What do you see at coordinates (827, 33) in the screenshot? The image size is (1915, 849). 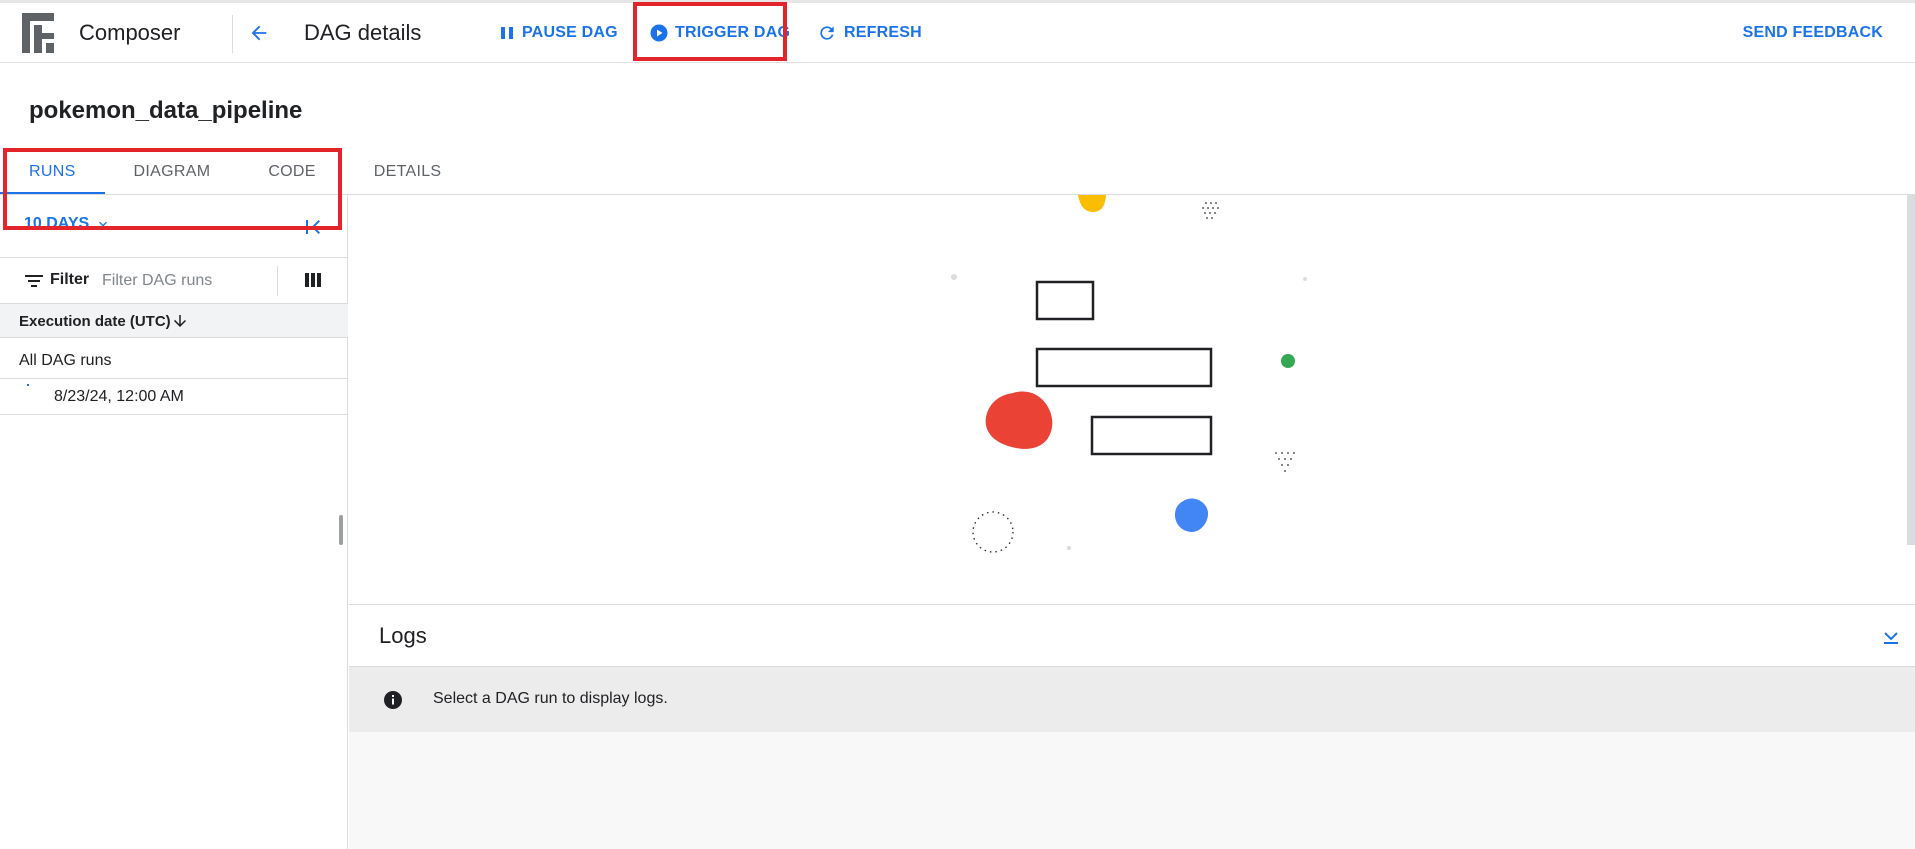 I see `refresh-icon` at bounding box center [827, 33].